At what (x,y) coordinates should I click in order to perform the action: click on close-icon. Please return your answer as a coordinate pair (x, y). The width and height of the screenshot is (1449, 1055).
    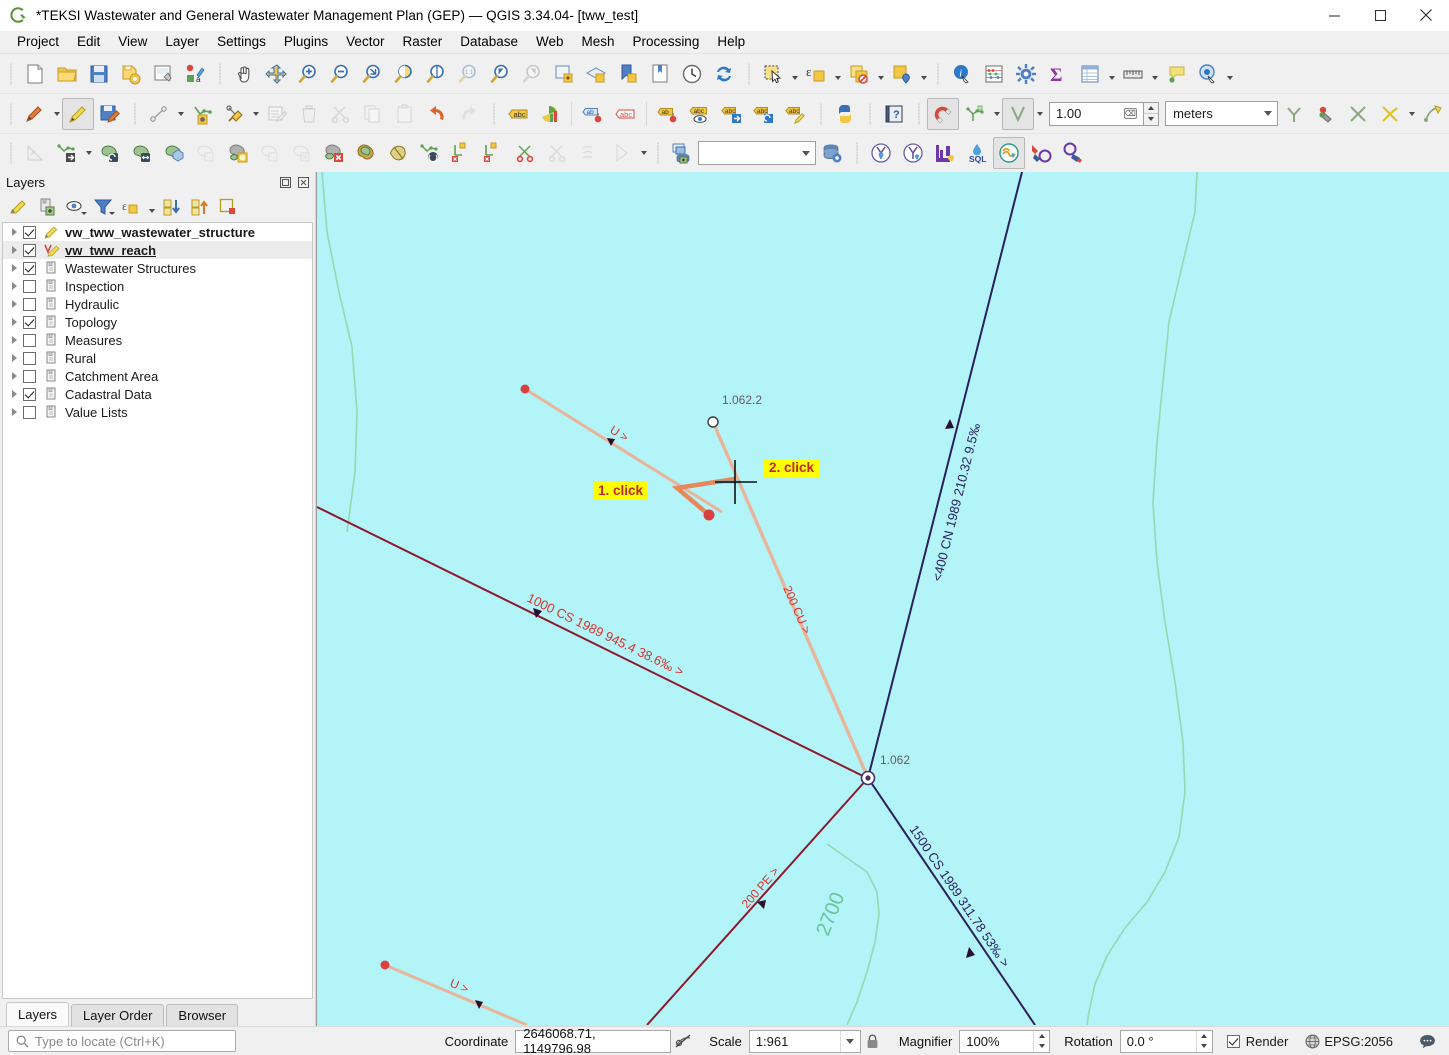
    Looking at the image, I should click on (1426, 15).